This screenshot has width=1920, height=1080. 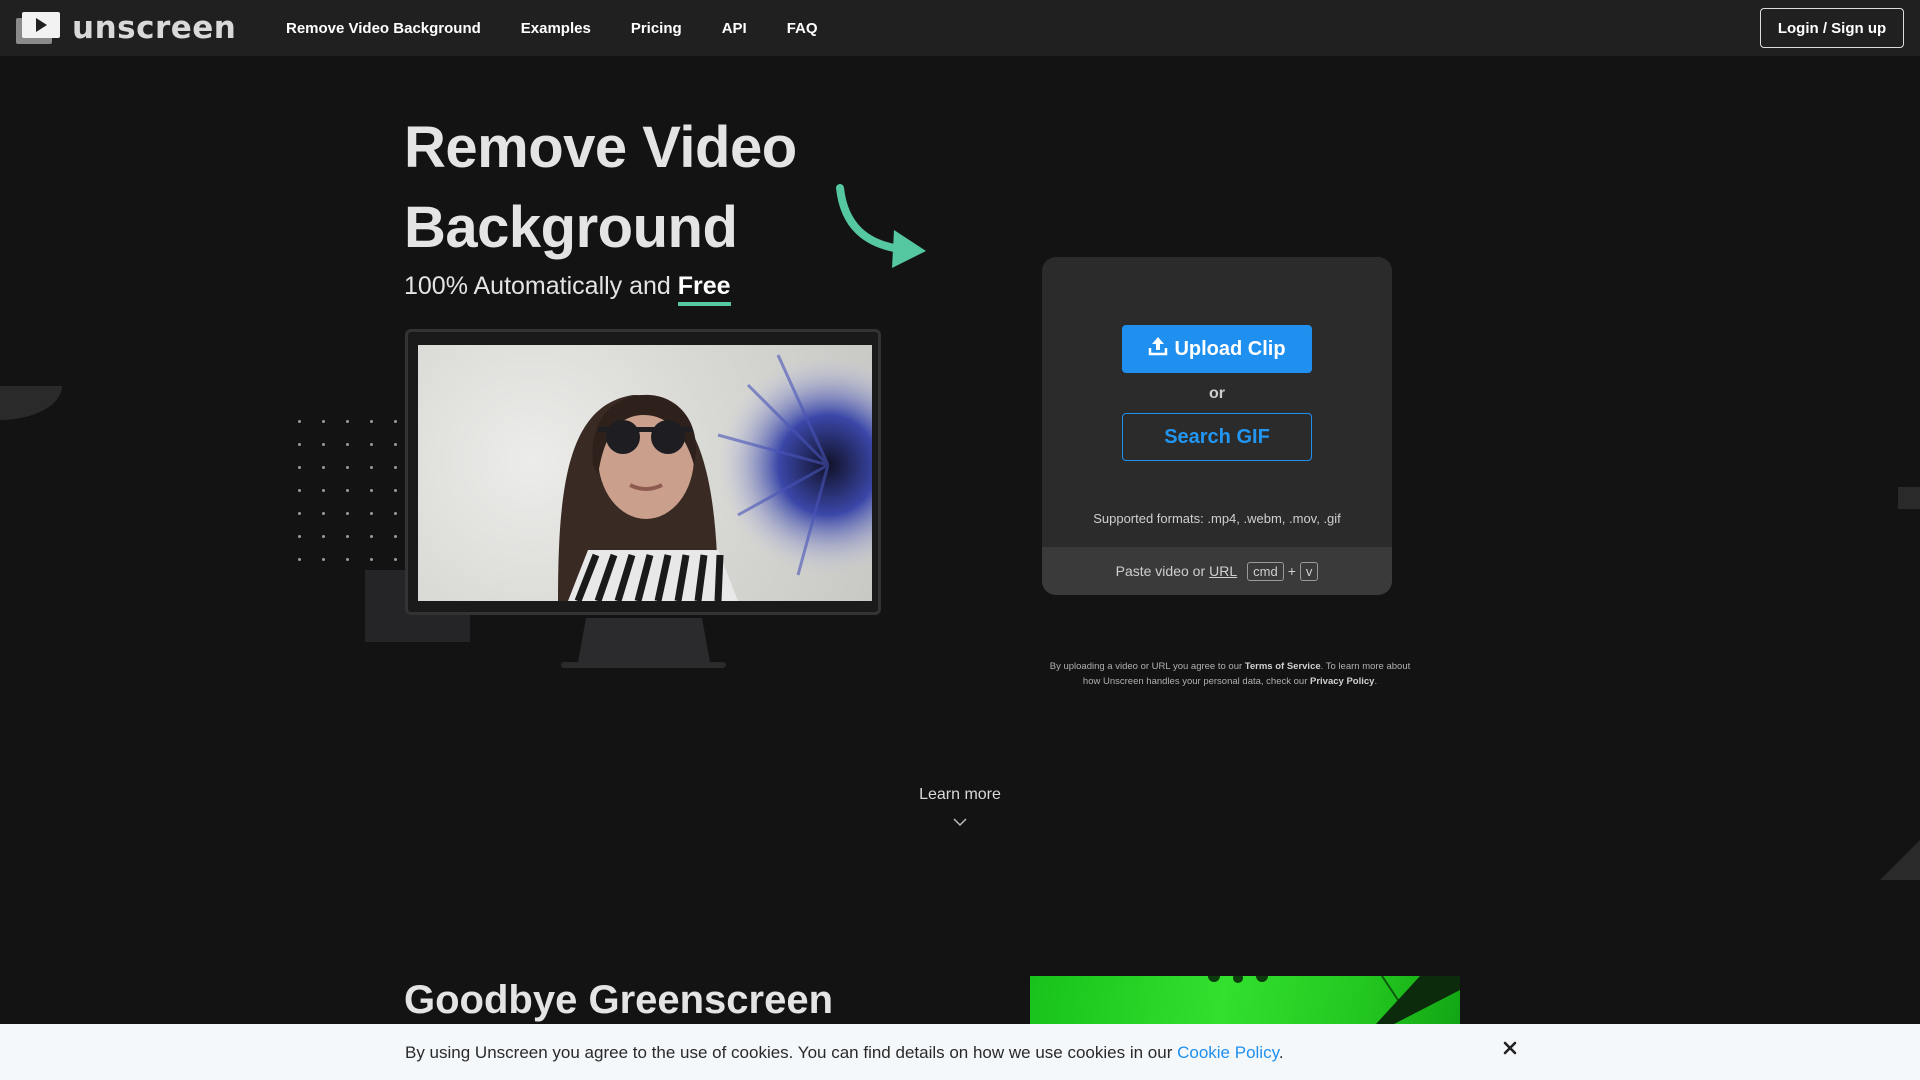 I want to click on nav-link-pricing: Pricing, so click(x=656, y=28).